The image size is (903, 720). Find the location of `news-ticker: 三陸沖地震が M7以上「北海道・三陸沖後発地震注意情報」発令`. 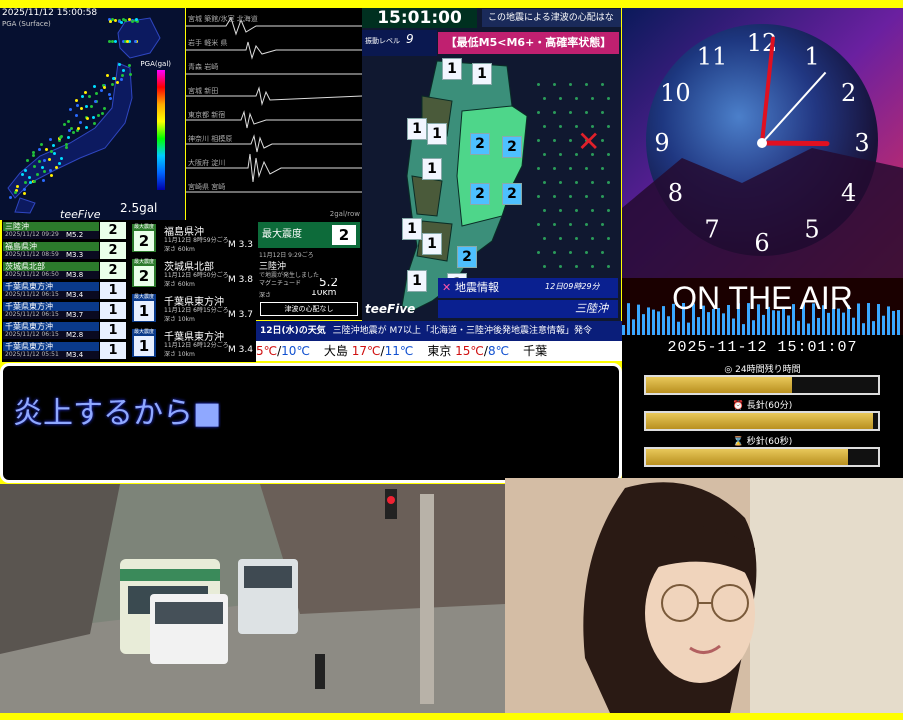

news-ticker: 三陸沖地震が M7以上「北海道・三陸沖後発地震注意情報」発令 is located at coordinates (462, 331).